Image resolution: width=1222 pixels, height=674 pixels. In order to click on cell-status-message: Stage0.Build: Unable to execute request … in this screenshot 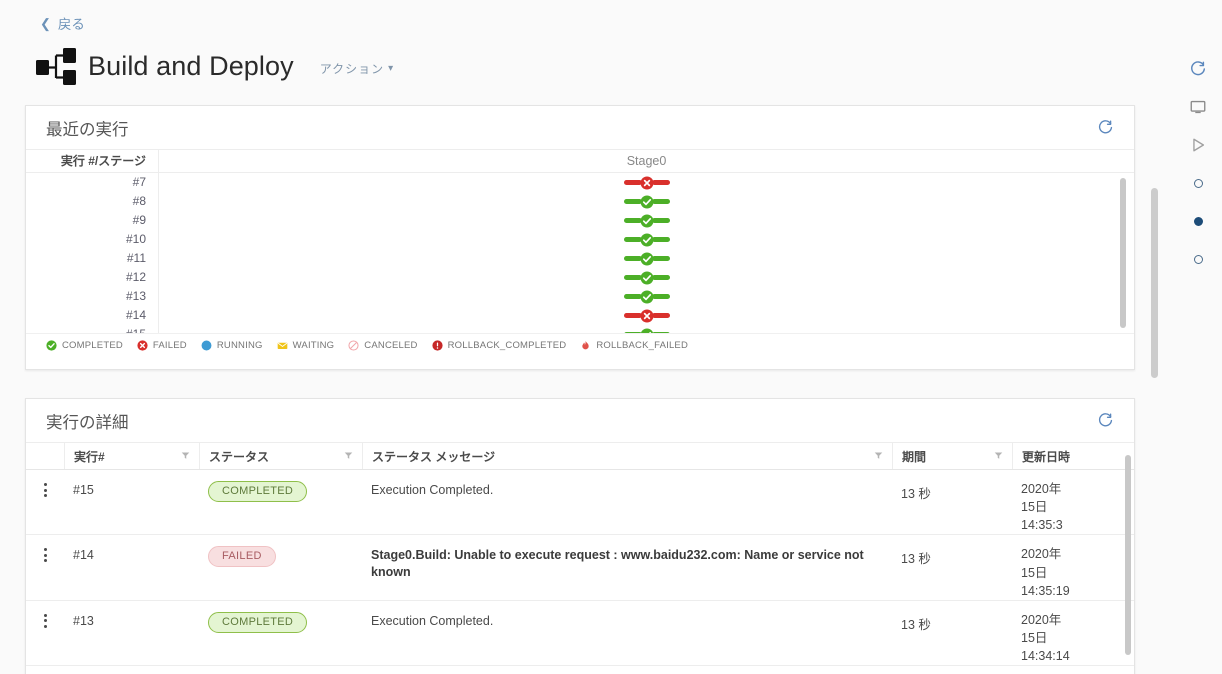, I will do `click(617, 564)`.